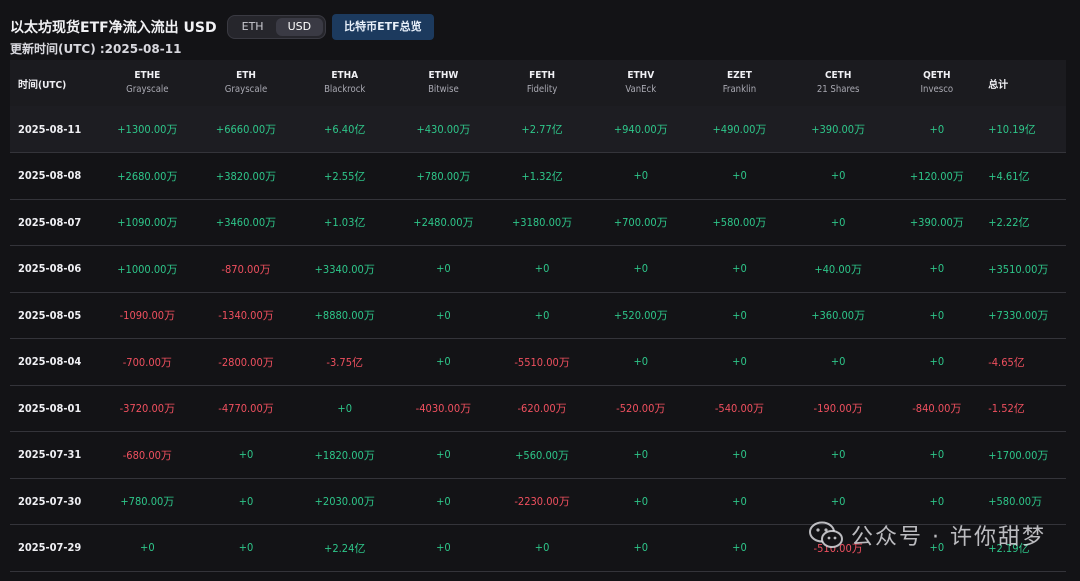 This screenshot has width=1080, height=581. What do you see at coordinates (147, 75) in the screenshot?
I see `fund-code: ETHE` at bounding box center [147, 75].